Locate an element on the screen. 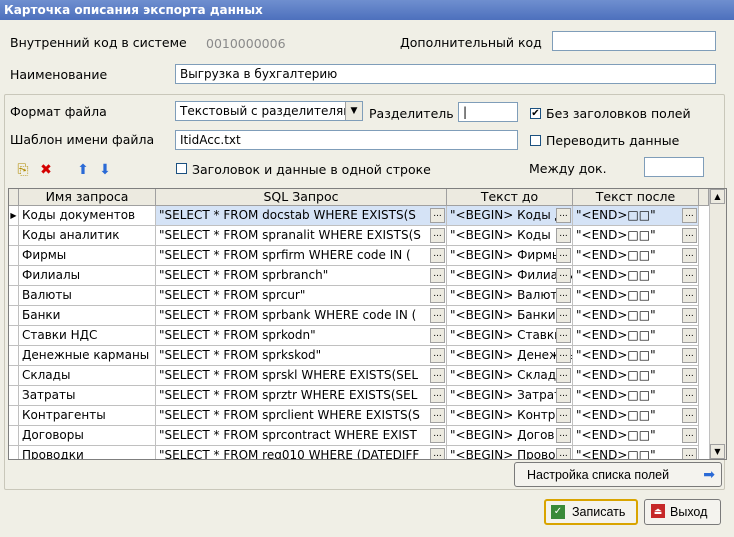 Image resolution: width=734 pixels, height=537 pixels. cell-sql: "SELECT * FROM sprkskod" is located at coordinates (301, 356).